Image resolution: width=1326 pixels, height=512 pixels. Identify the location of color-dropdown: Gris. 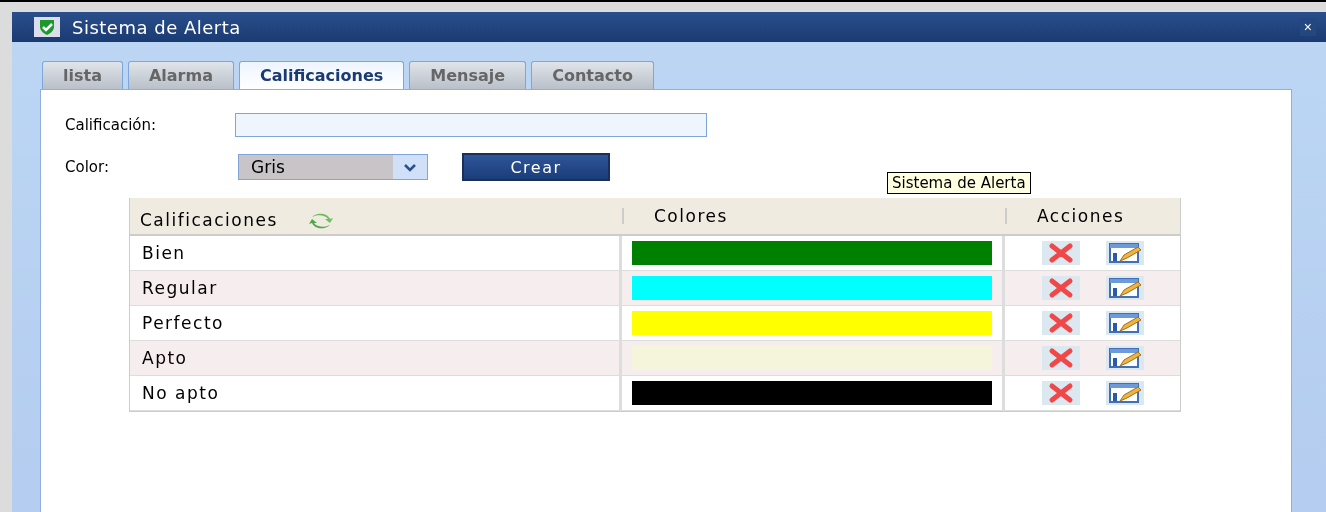
(333, 167).